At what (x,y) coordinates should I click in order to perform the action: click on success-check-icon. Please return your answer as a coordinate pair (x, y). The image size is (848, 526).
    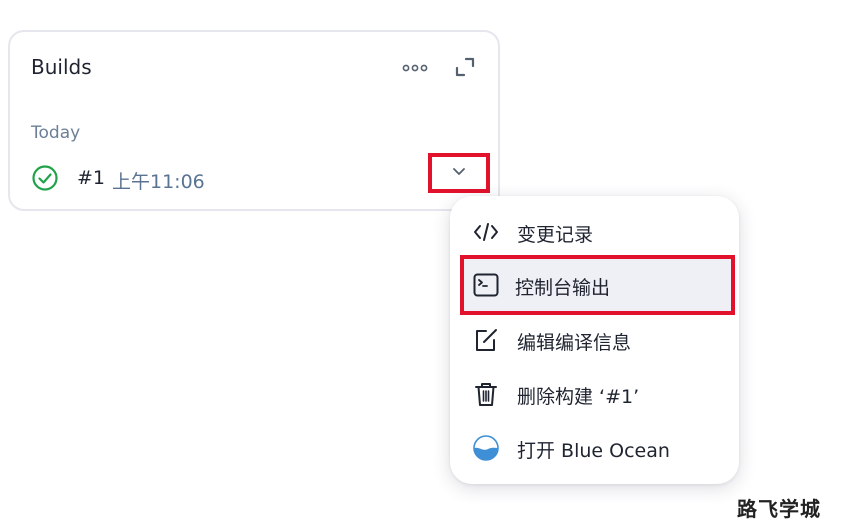
    Looking at the image, I should click on (45, 178).